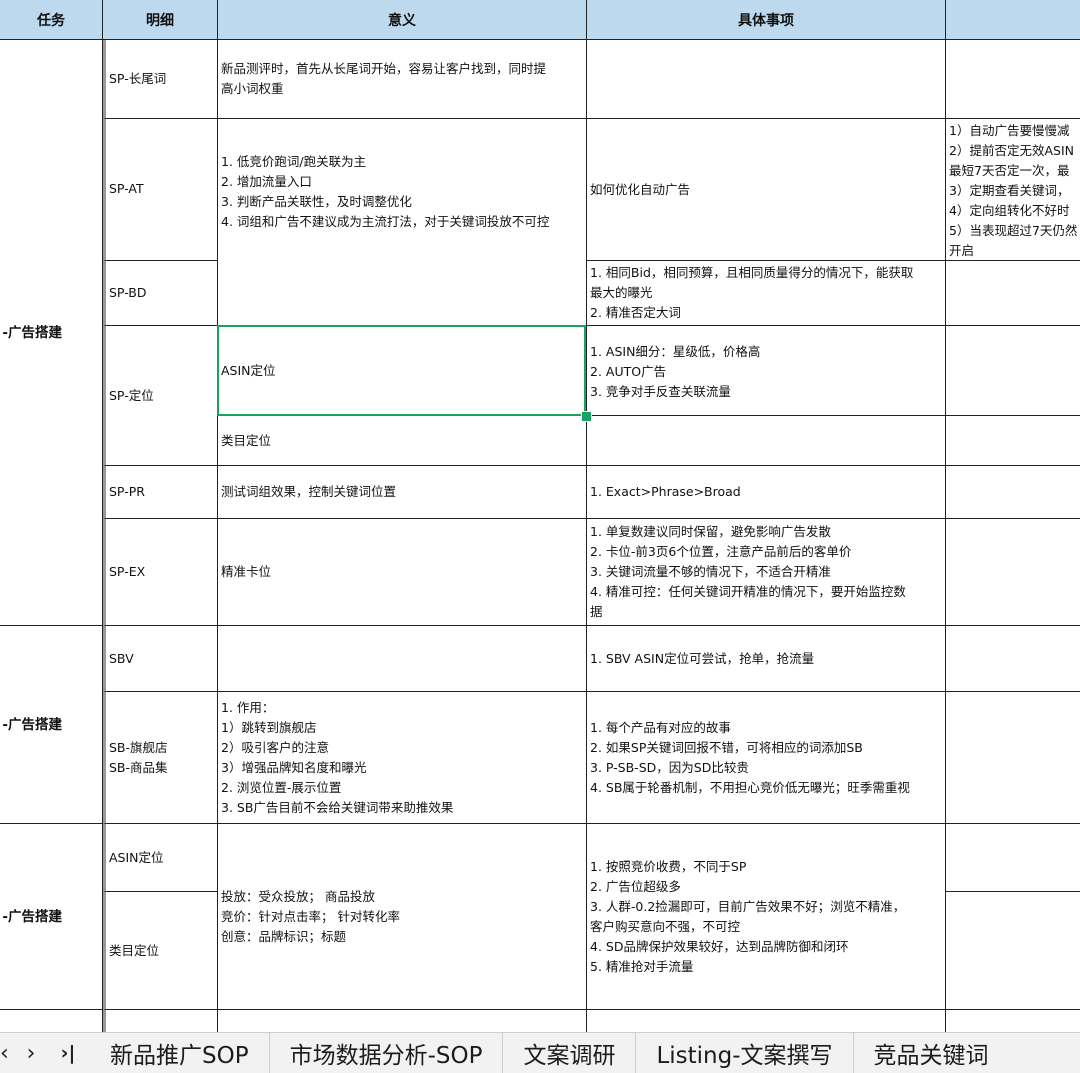 The image size is (1080, 1073). What do you see at coordinates (766, 1021) in the screenshot?
I see `items-next-row` at bounding box center [766, 1021].